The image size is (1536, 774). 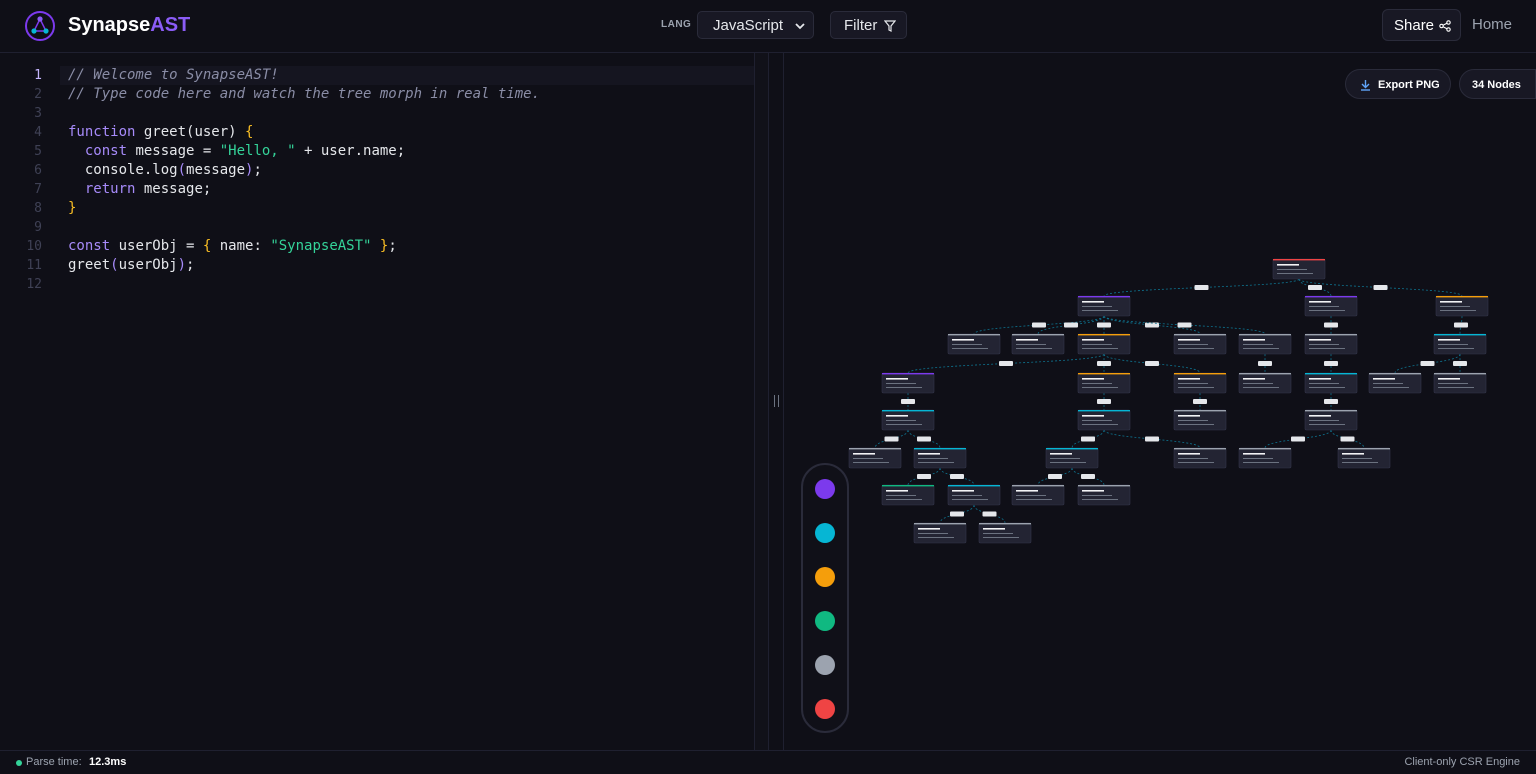 What do you see at coordinates (825, 665) in the screenshot?
I see `color-swatch-gray` at bounding box center [825, 665].